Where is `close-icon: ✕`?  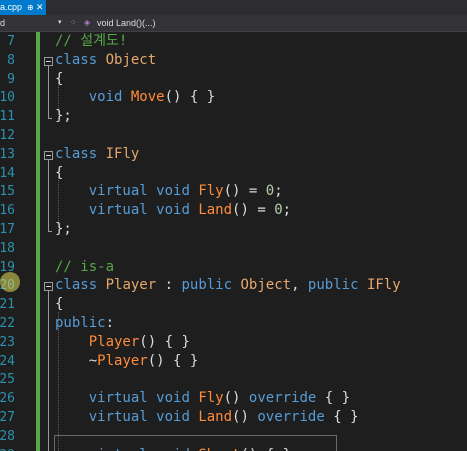
close-icon: ✕ is located at coordinates (40, 7).